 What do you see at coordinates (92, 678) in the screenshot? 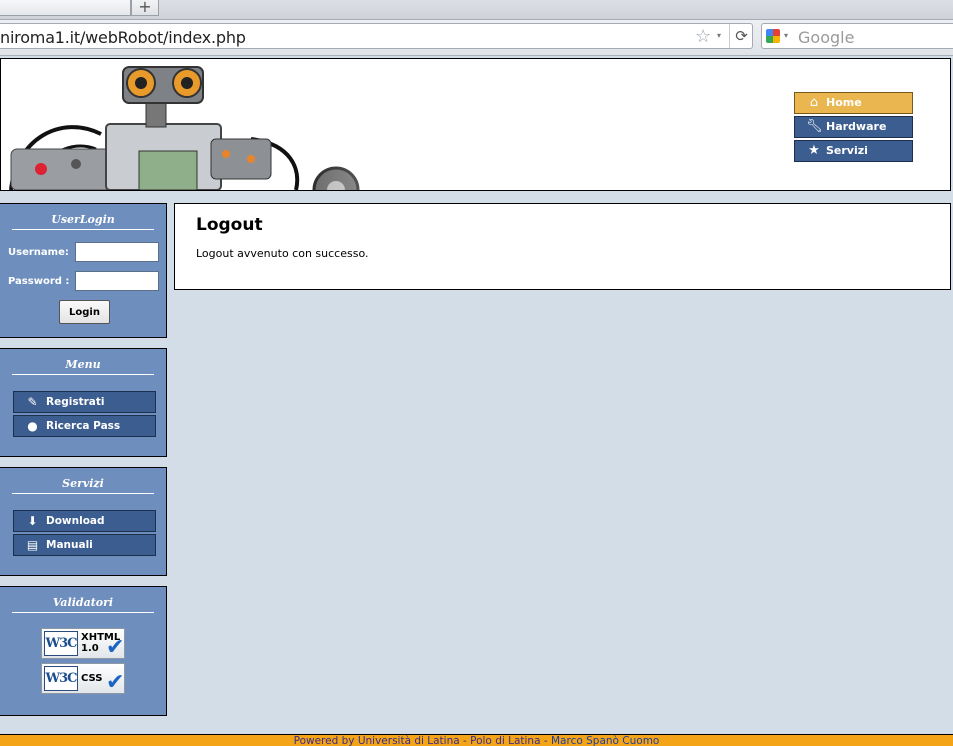
I see `css-badge-text: CSS` at bounding box center [92, 678].